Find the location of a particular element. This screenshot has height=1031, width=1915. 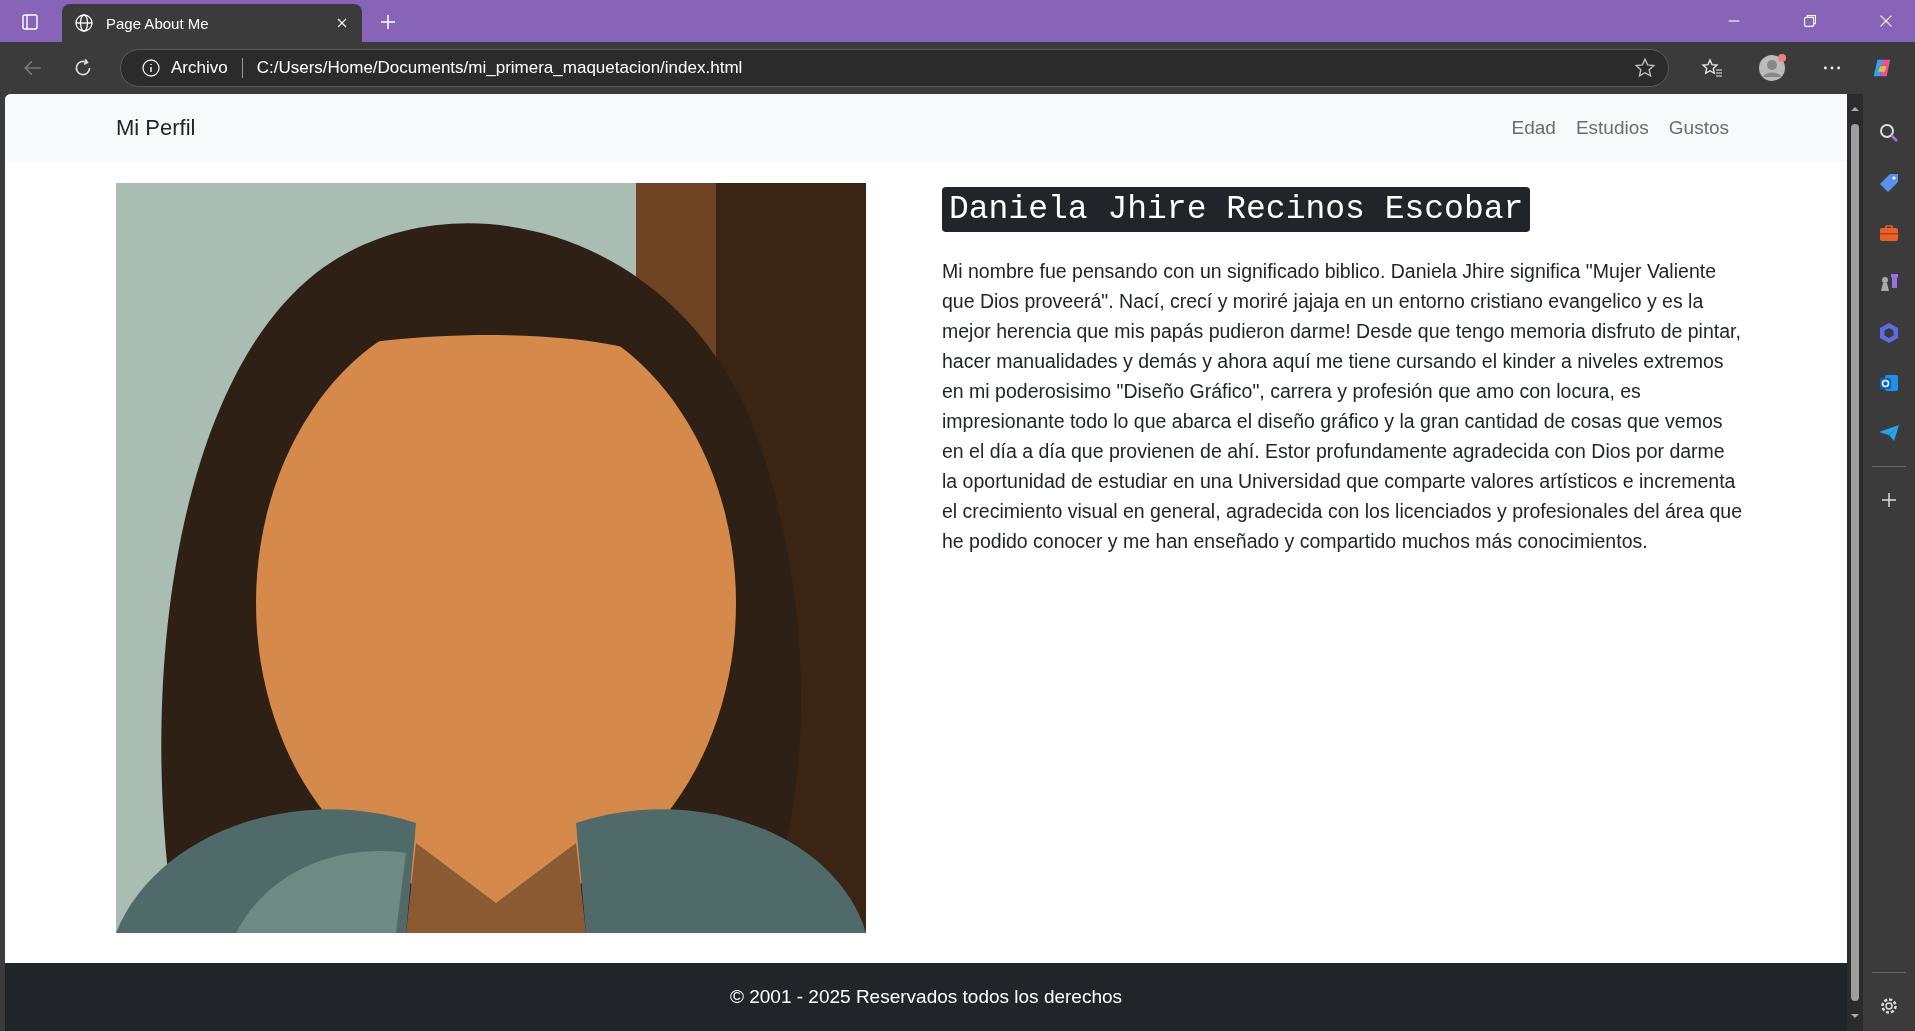

url-text: C:/Users/Home/Documents/mi_primera_maquetacion/index.html is located at coordinates (500, 68).